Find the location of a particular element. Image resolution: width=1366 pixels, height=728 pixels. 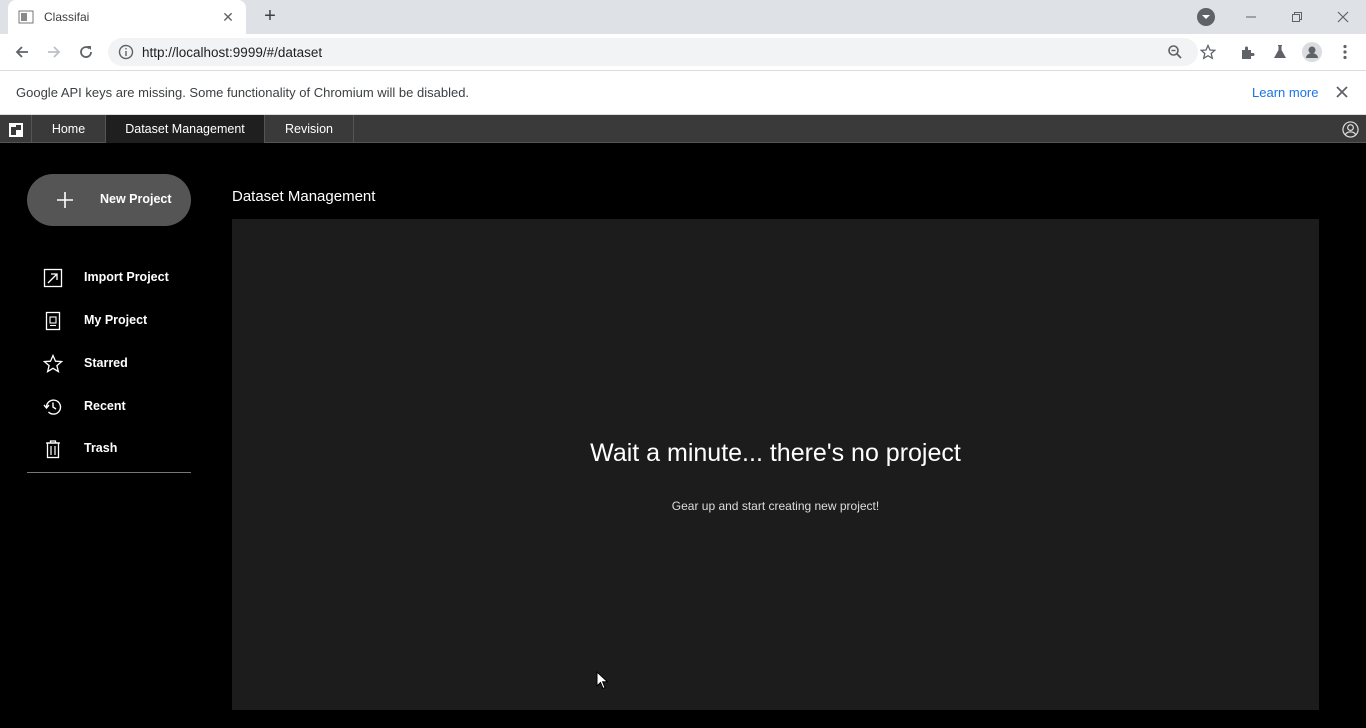

tab-title: Classifai is located at coordinates (67, 17).